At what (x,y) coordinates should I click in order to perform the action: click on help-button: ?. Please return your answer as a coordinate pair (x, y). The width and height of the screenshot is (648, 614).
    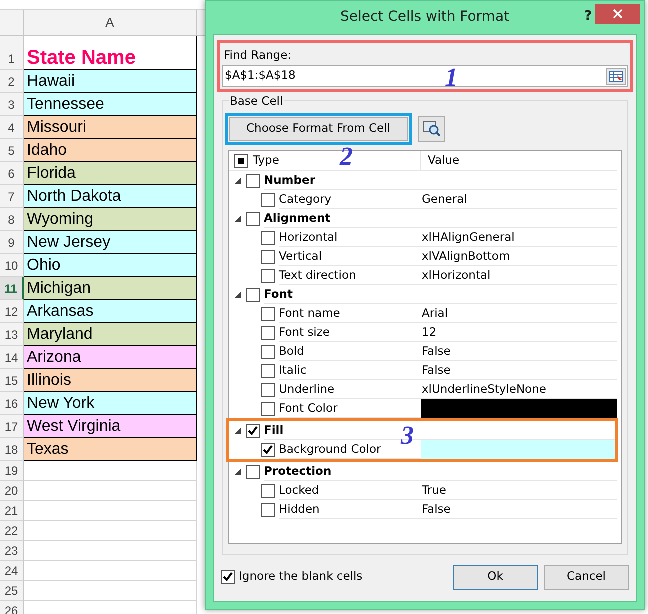
    Looking at the image, I should click on (588, 16).